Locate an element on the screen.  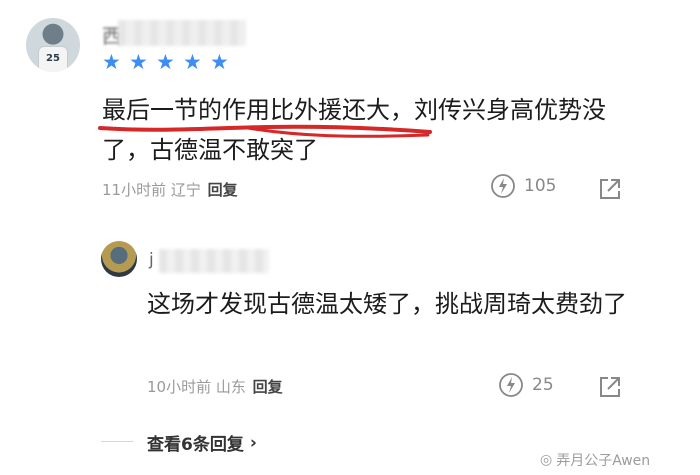
reply-reply-button: 回复 is located at coordinates (268, 387).